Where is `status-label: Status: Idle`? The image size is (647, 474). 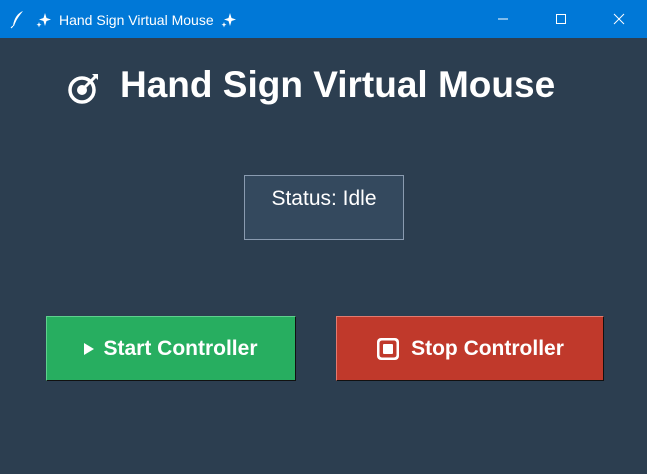 status-label: Status: Idle is located at coordinates (324, 198).